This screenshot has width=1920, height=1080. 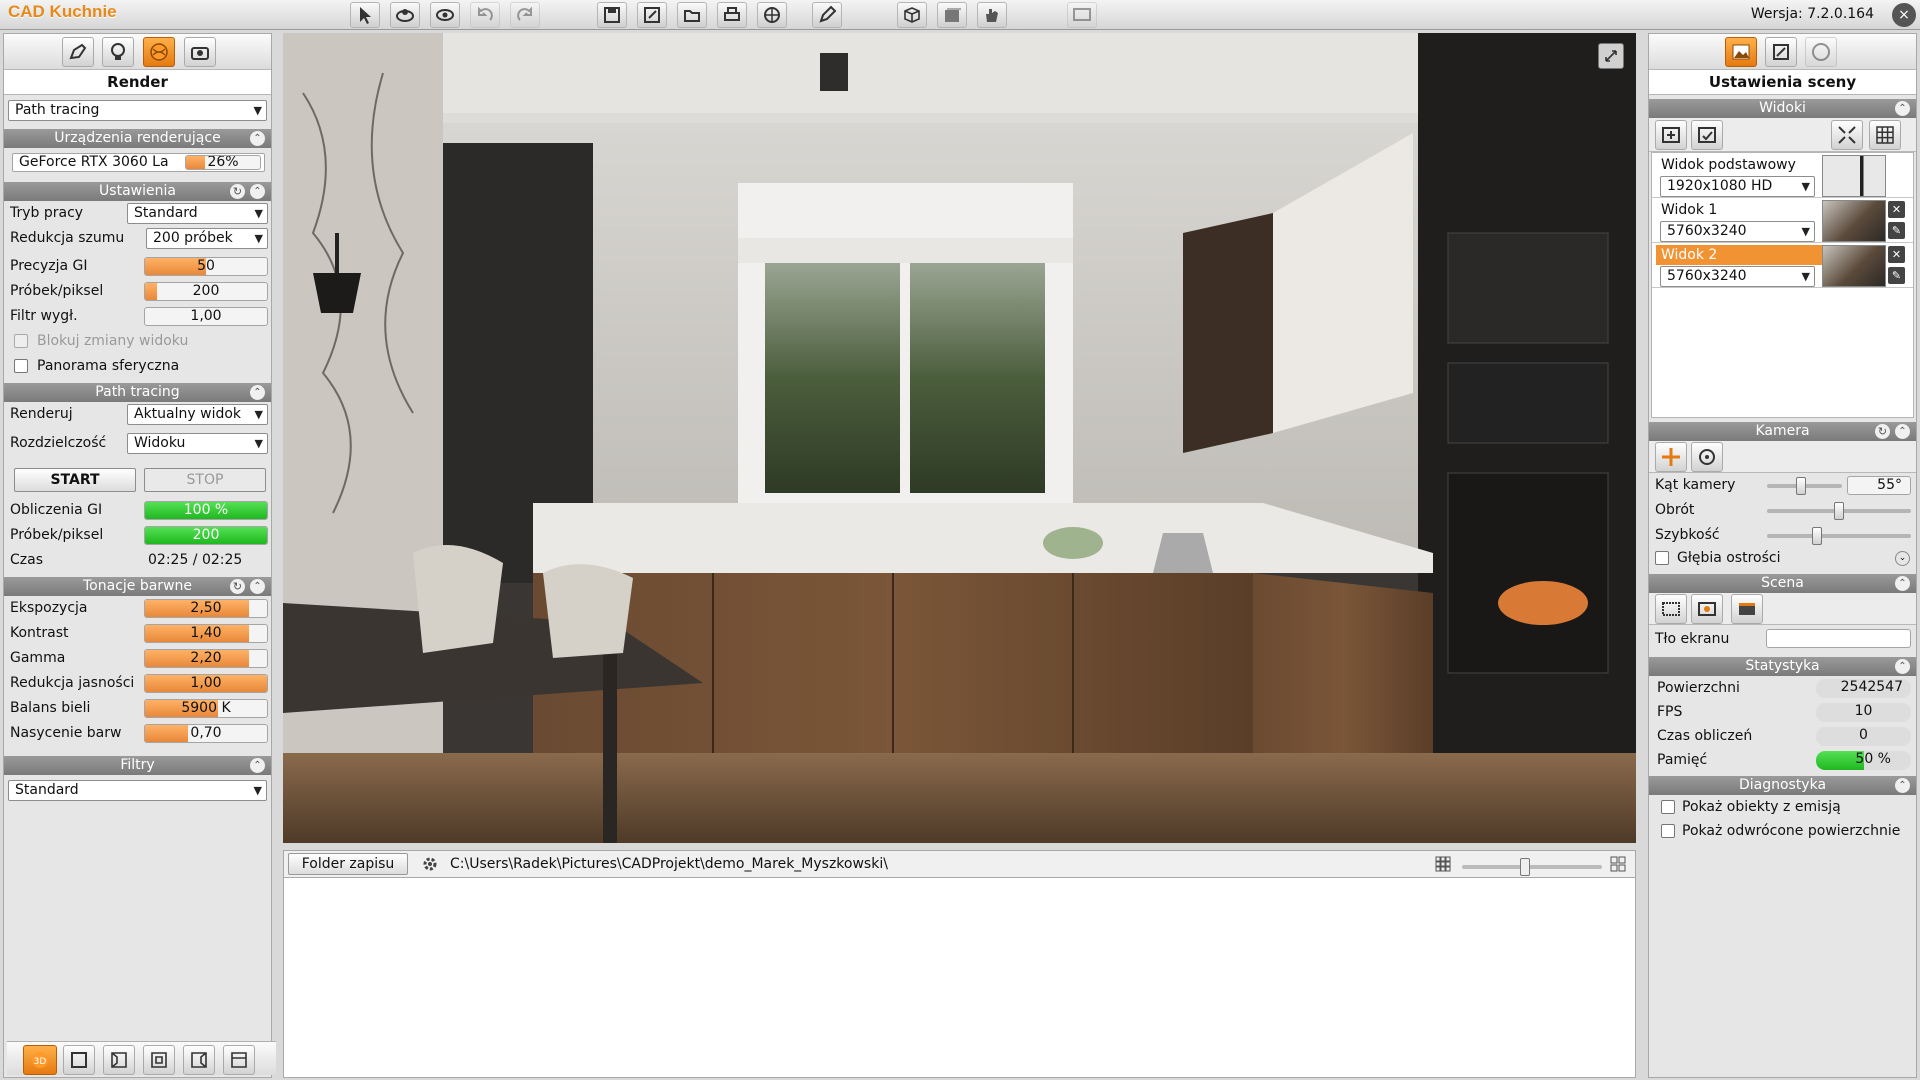 I want to click on reversed-checkbox, so click(x=1668, y=831).